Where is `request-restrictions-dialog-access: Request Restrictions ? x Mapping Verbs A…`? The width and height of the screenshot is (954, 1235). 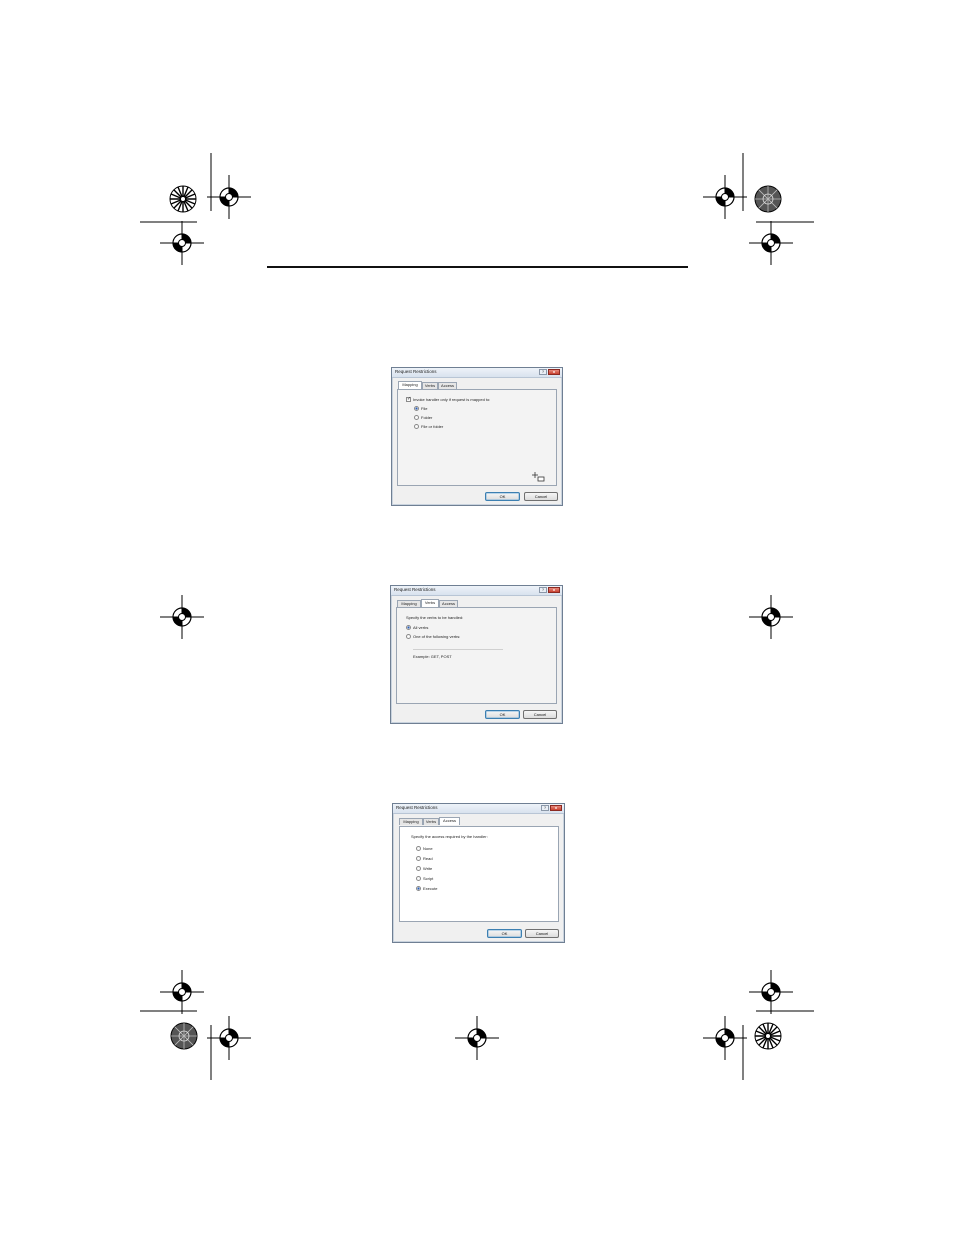 request-restrictions-dialog-access: Request Restrictions ? x Mapping Verbs A… is located at coordinates (478, 873).